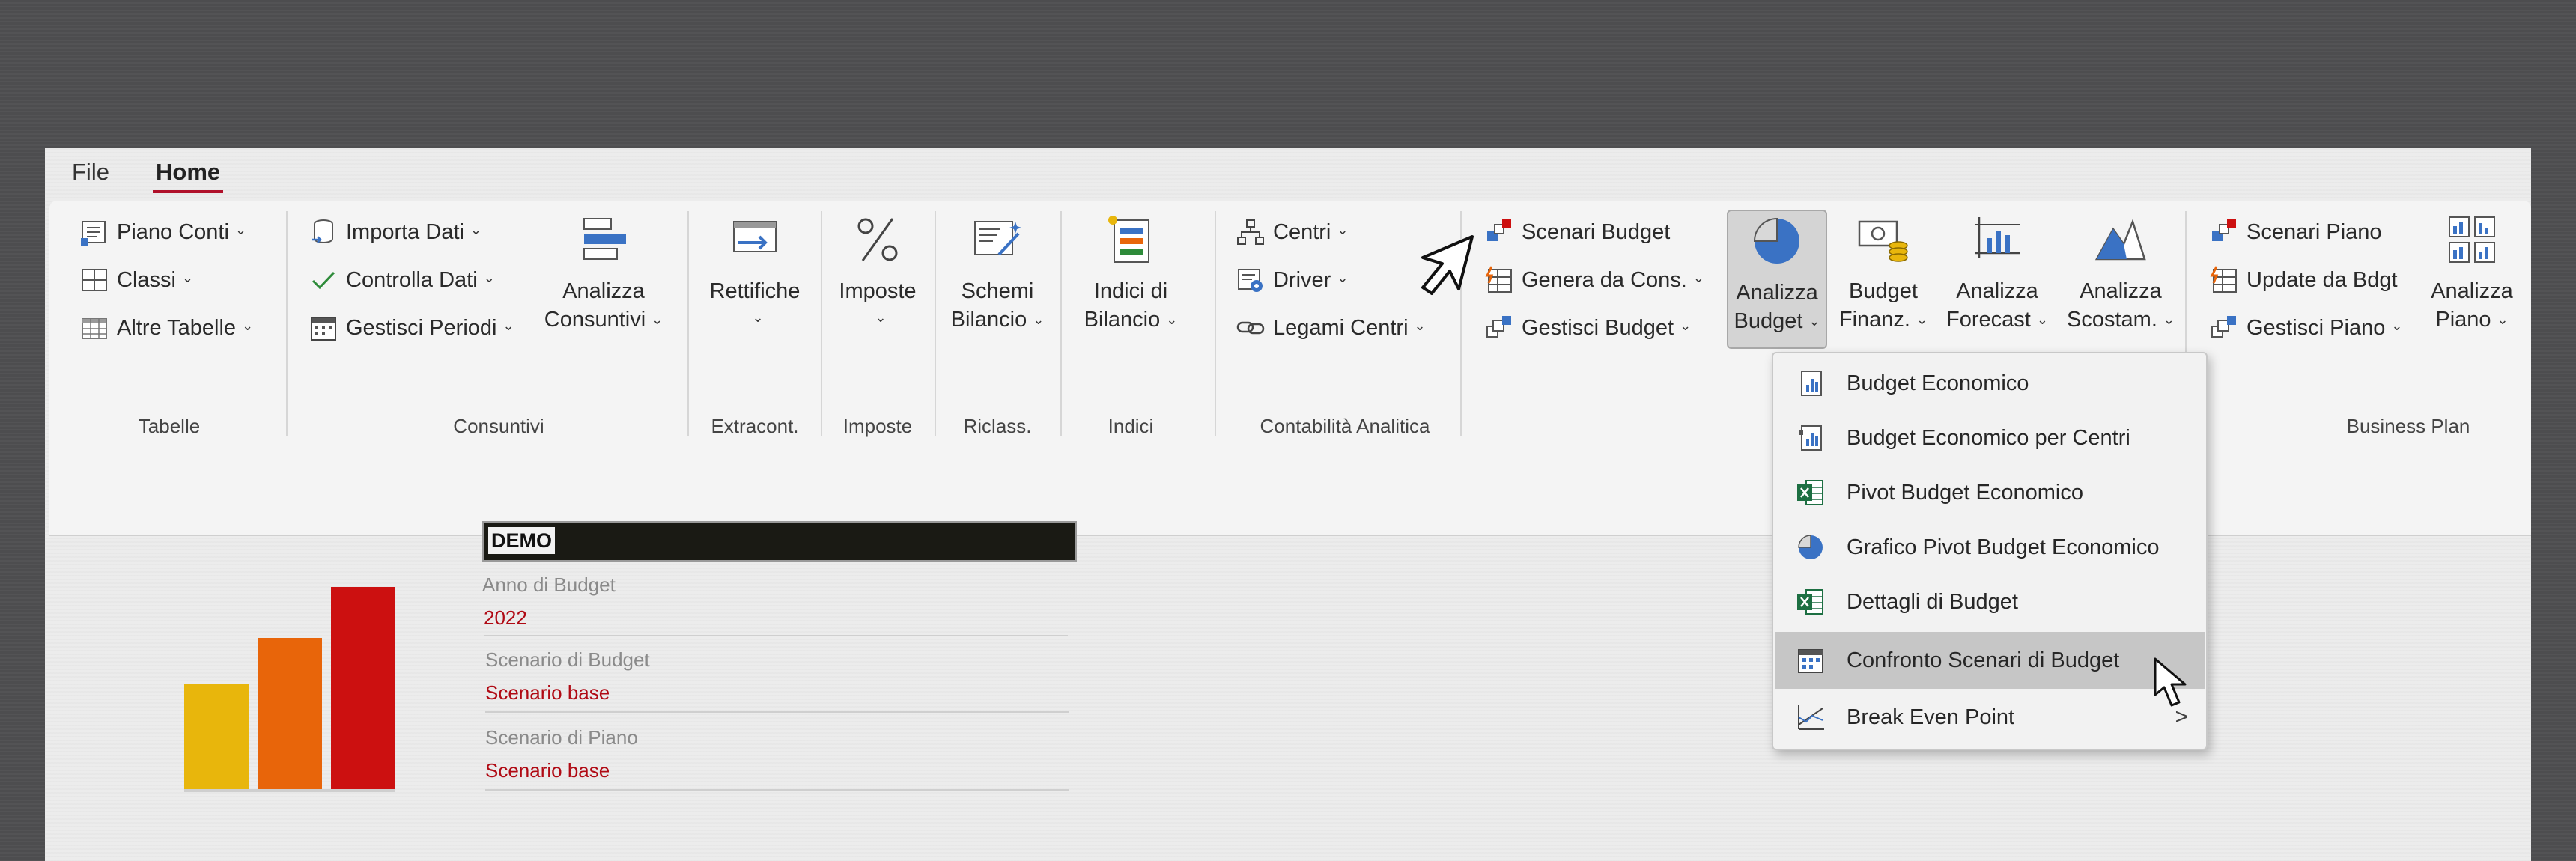 The image size is (2576, 861). I want to click on tab-file: File, so click(90, 174).